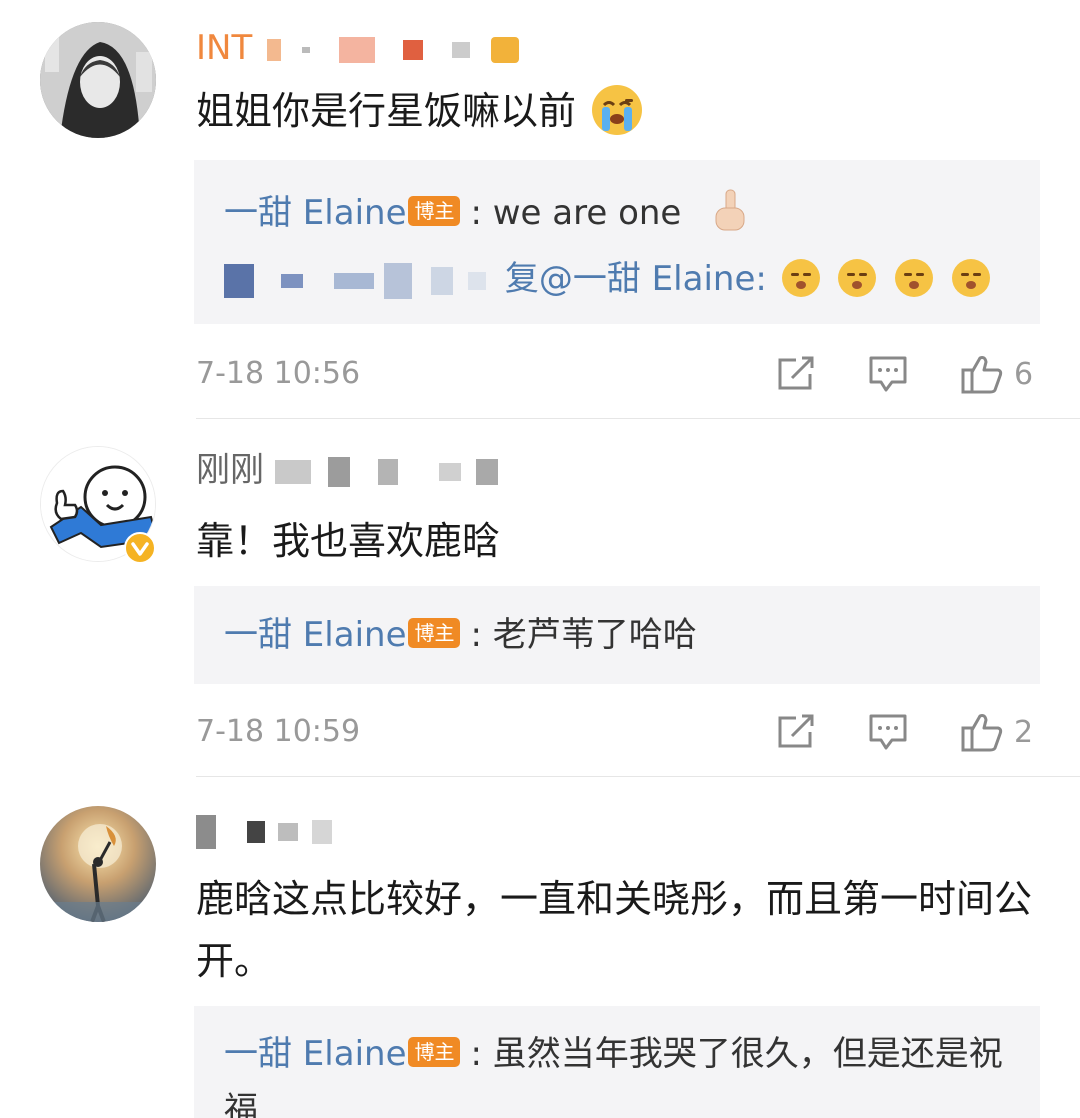 The image size is (1080, 1118). Describe the element at coordinates (583, 635) in the screenshot. I see `reply-text: : 老芦苇了哈哈` at that location.